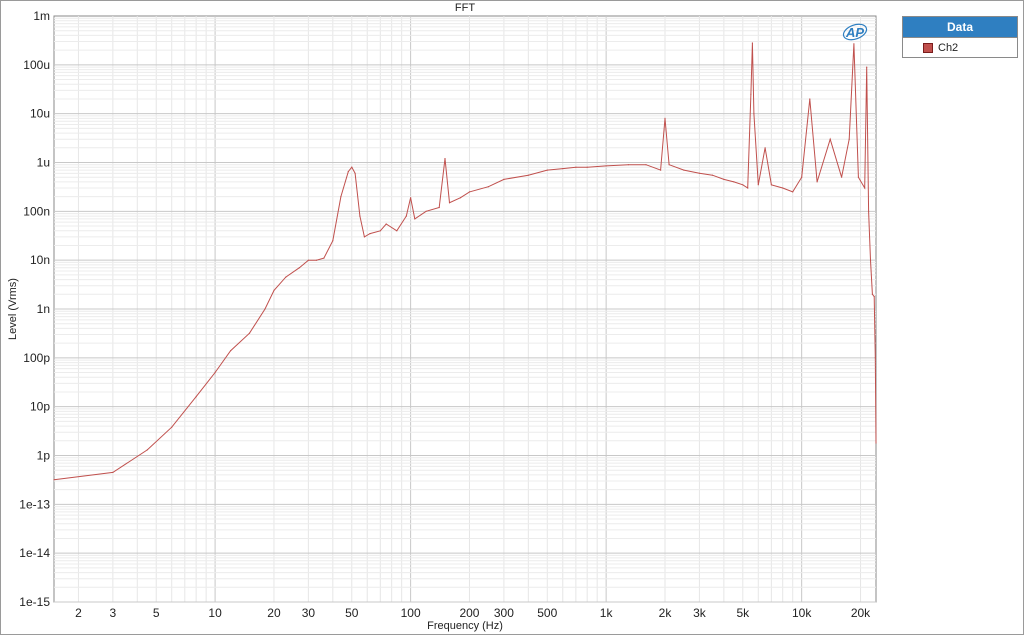 This screenshot has width=1024, height=635. What do you see at coordinates (36, 358) in the screenshot?
I see `y-tick-label: 100p` at bounding box center [36, 358].